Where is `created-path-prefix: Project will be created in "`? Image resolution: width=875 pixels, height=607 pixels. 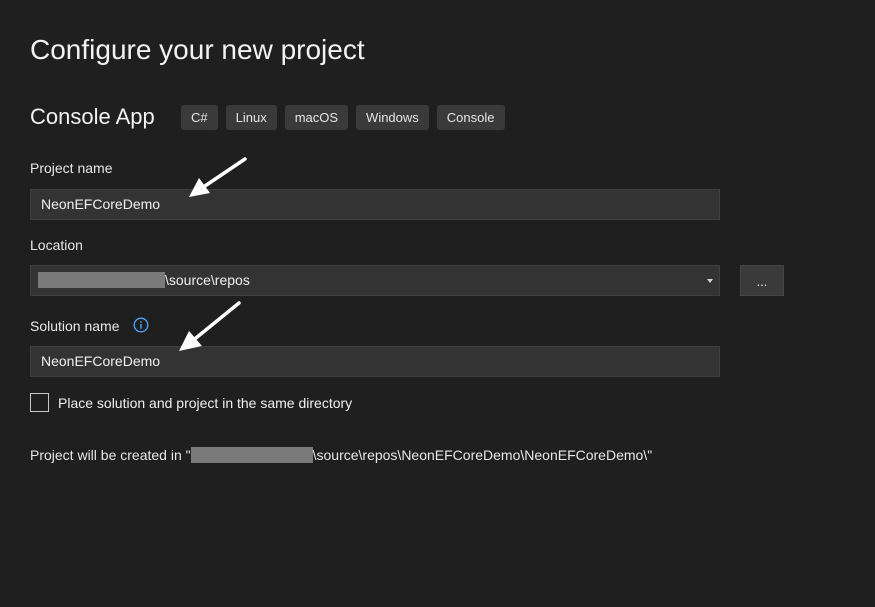
created-path-prefix: Project will be created in " is located at coordinates (110, 455).